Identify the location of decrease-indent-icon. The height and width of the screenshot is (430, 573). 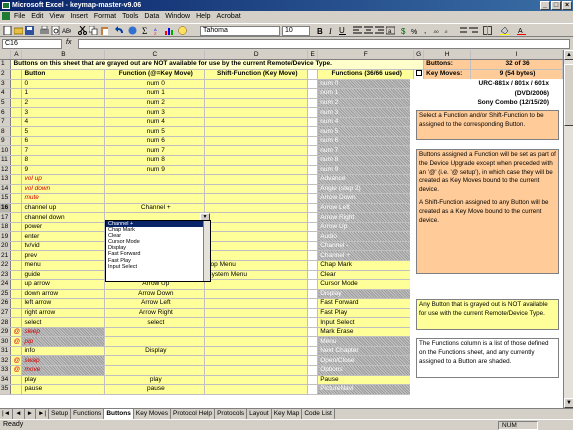
(462, 30).